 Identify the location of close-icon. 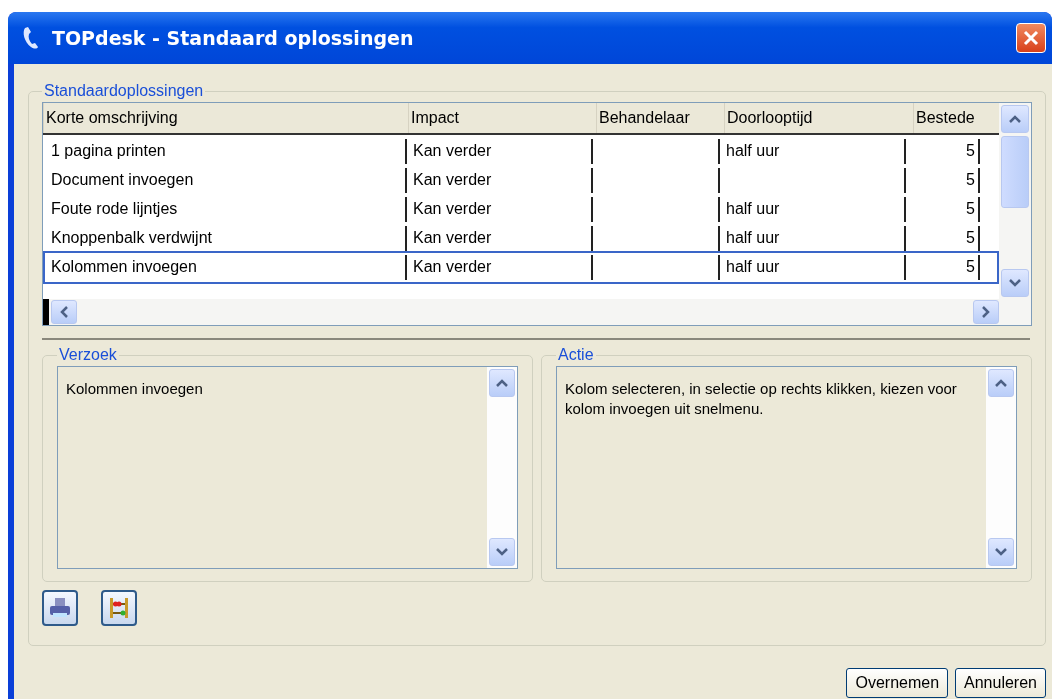
(1031, 38).